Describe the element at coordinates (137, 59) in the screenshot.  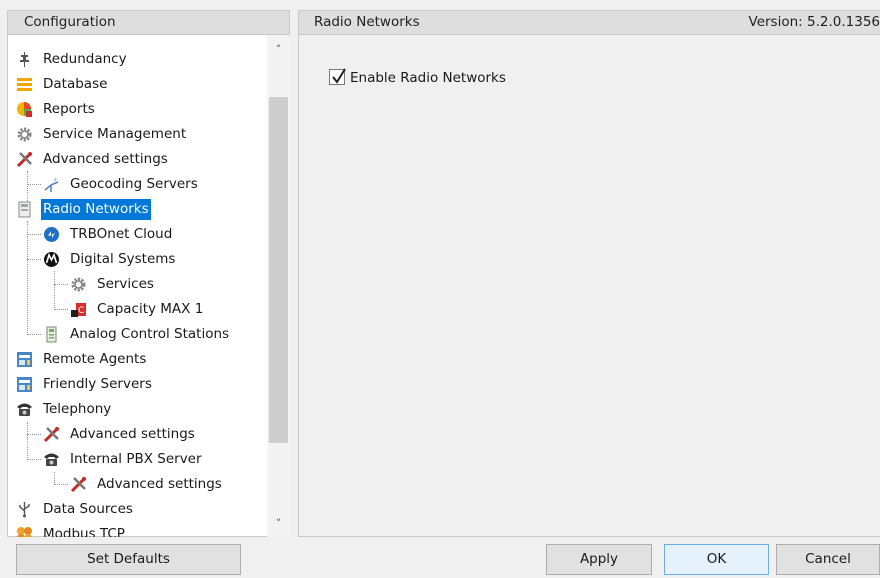
I see `tree-item-redundancy: Redundancy` at that location.